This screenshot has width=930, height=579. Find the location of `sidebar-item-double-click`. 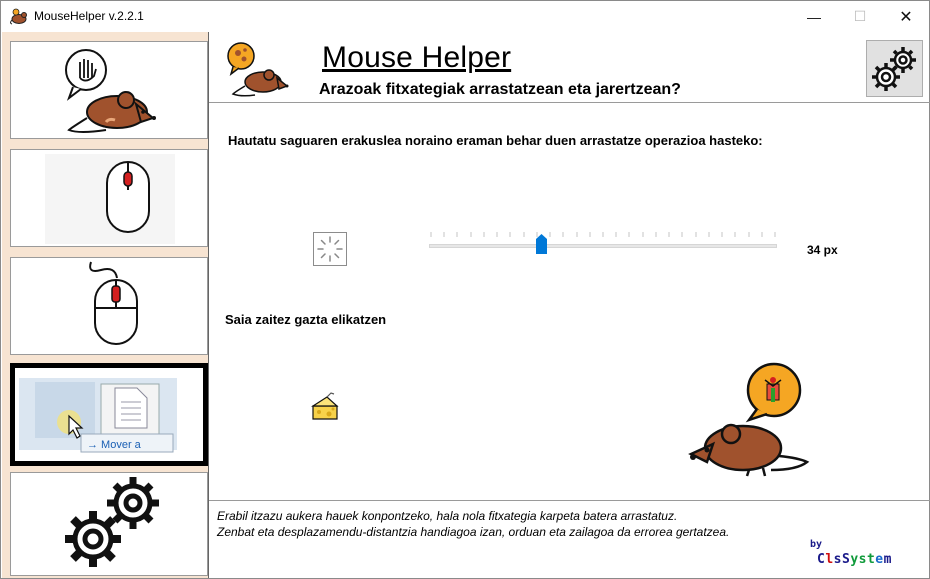

sidebar-item-double-click is located at coordinates (109, 306).